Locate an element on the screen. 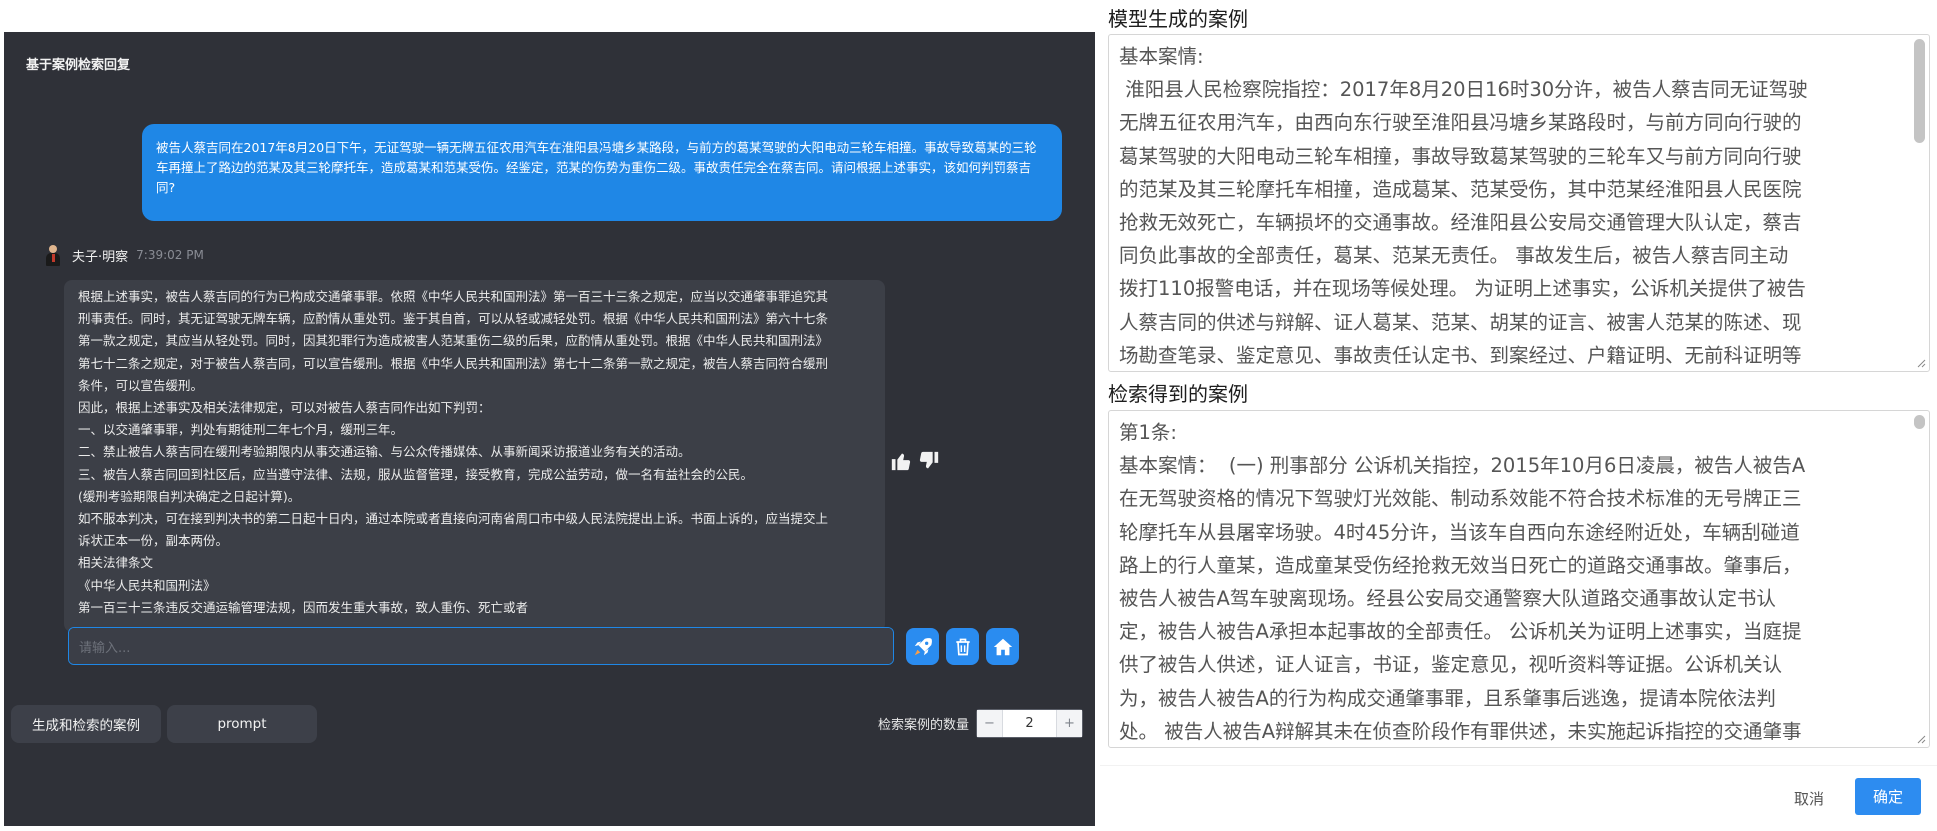 This screenshot has height=831, width=1937. message-timestamp: 7:39:02 PM is located at coordinates (170, 255).